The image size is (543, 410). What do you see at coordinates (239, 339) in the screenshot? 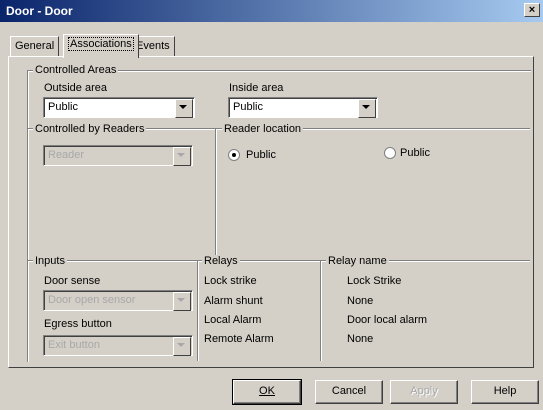
I see `relay-item: Remote Alarm` at bounding box center [239, 339].